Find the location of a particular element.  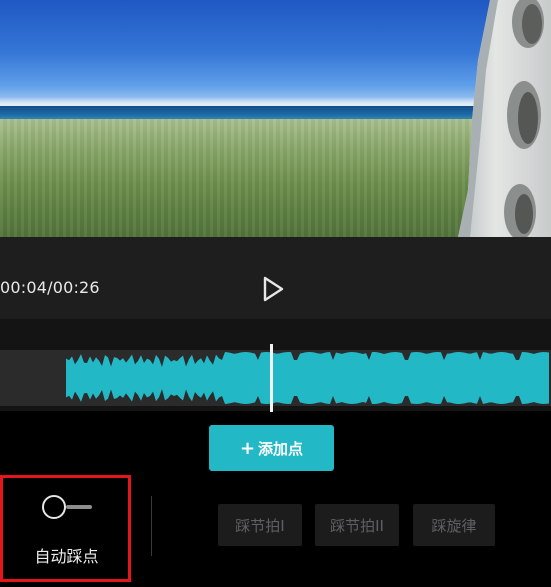

beat-option-2: 踩节拍II is located at coordinates (357, 525).